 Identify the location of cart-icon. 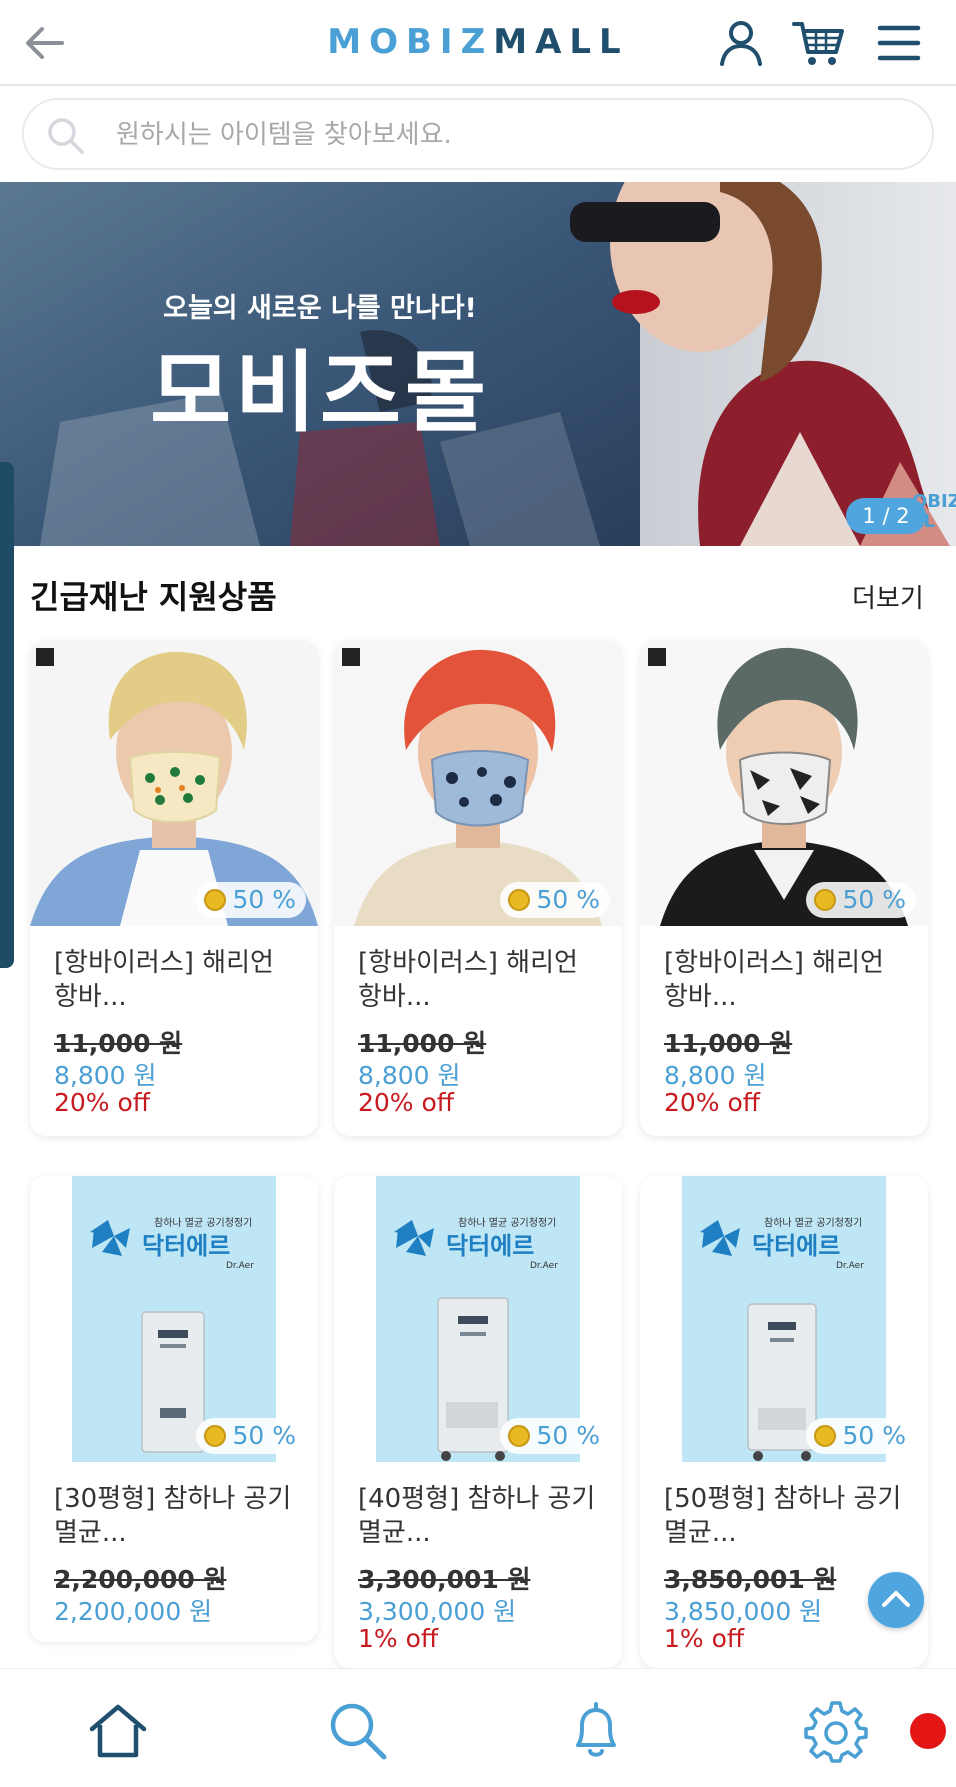
(818, 43).